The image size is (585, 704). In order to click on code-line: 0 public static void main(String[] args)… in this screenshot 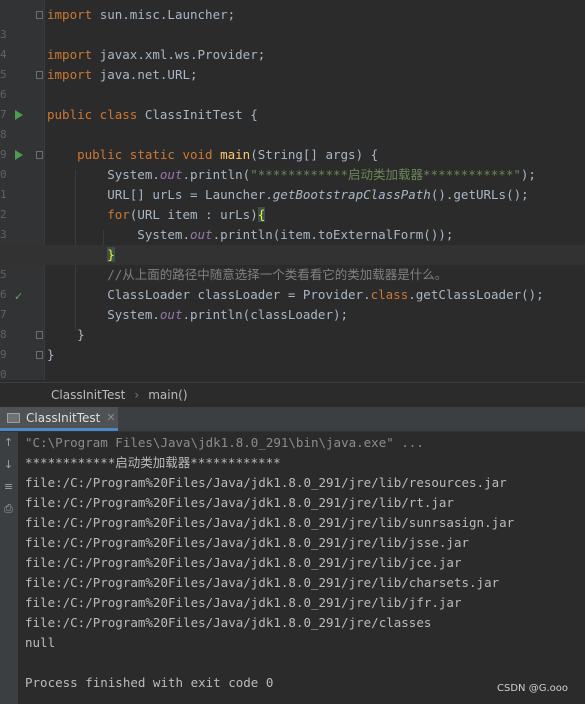, I will do `click(292, 163)`.